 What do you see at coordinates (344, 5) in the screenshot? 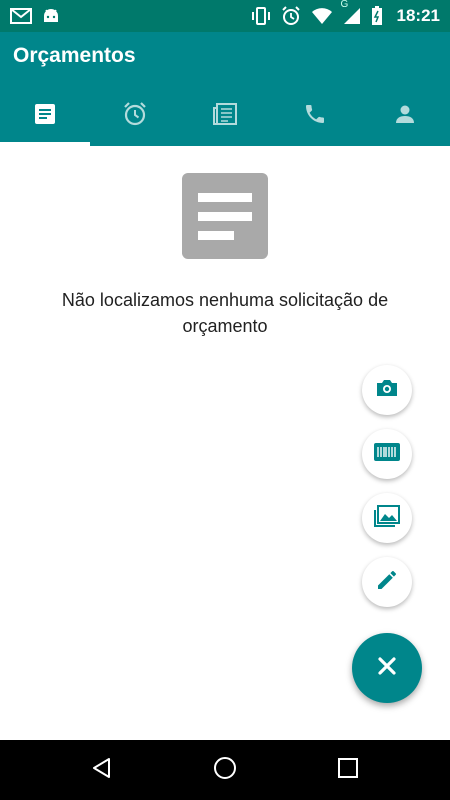
I see `network-type-label: G` at bounding box center [344, 5].